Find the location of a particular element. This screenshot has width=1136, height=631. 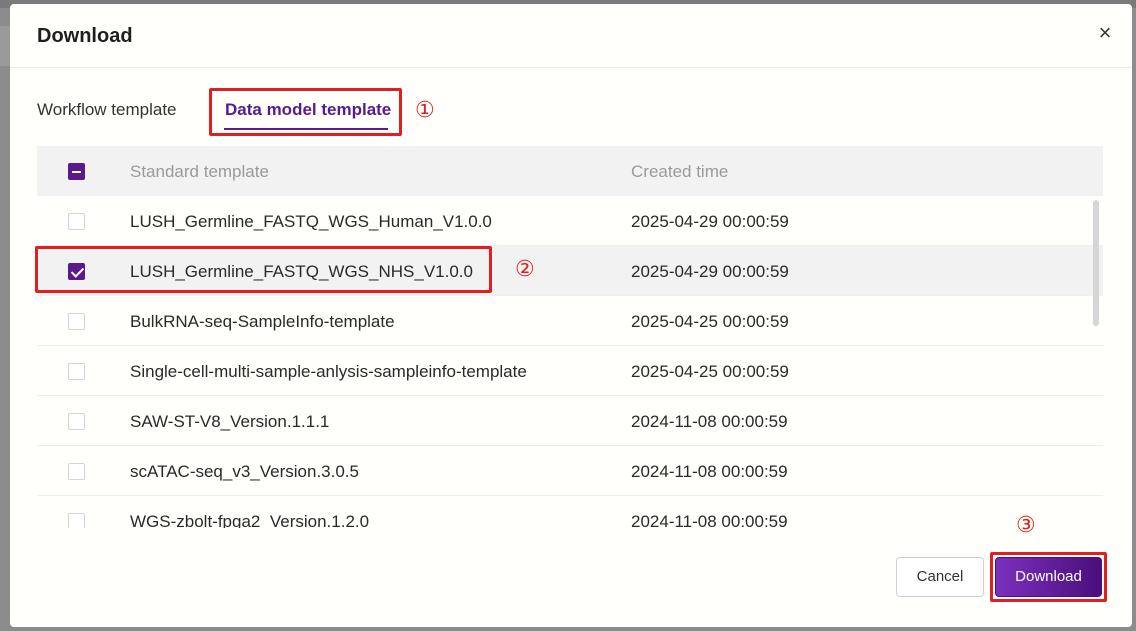

template-name: SAW-ST-V8_Version.1.1.1 is located at coordinates (230, 421).